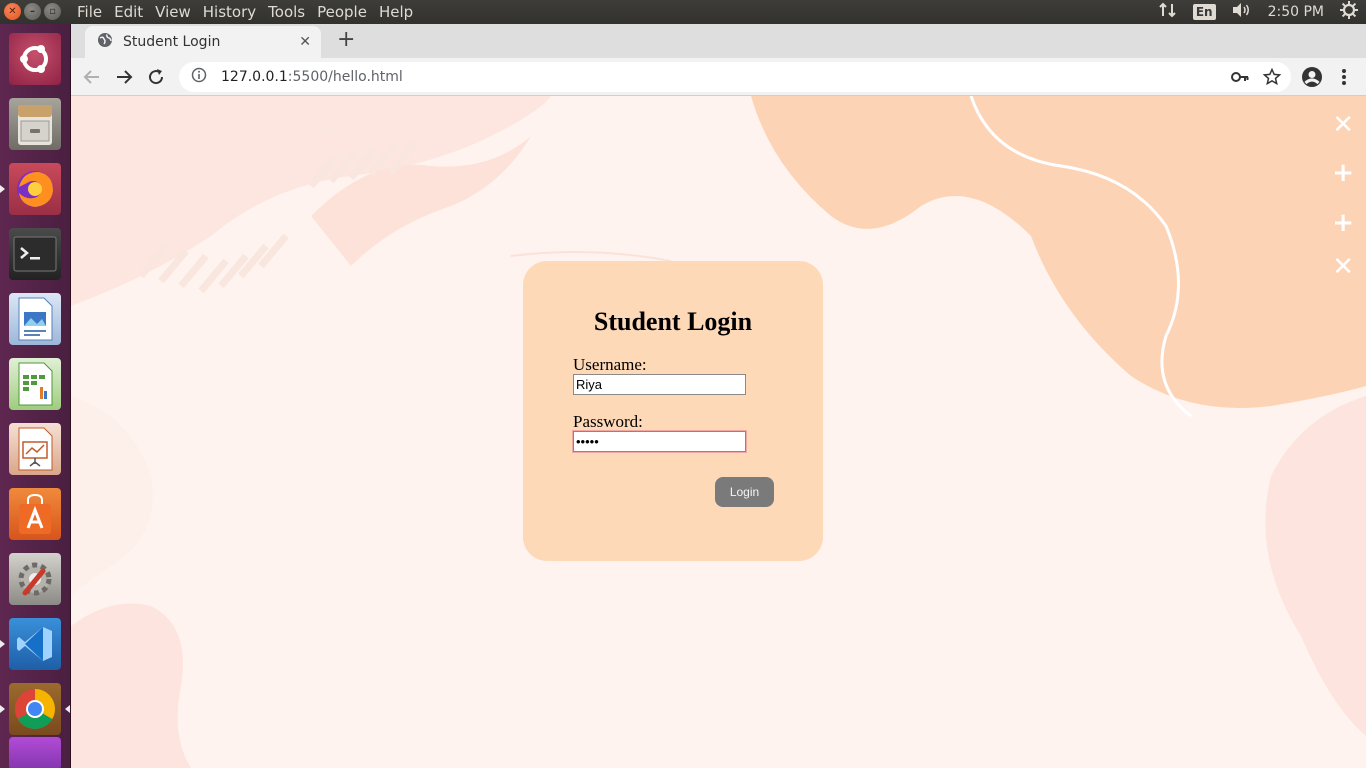 This screenshot has width=1366, height=768. What do you see at coordinates (35, 644) in the screenshot?
I see `vscode-icon` at bounding box center [35, 644].